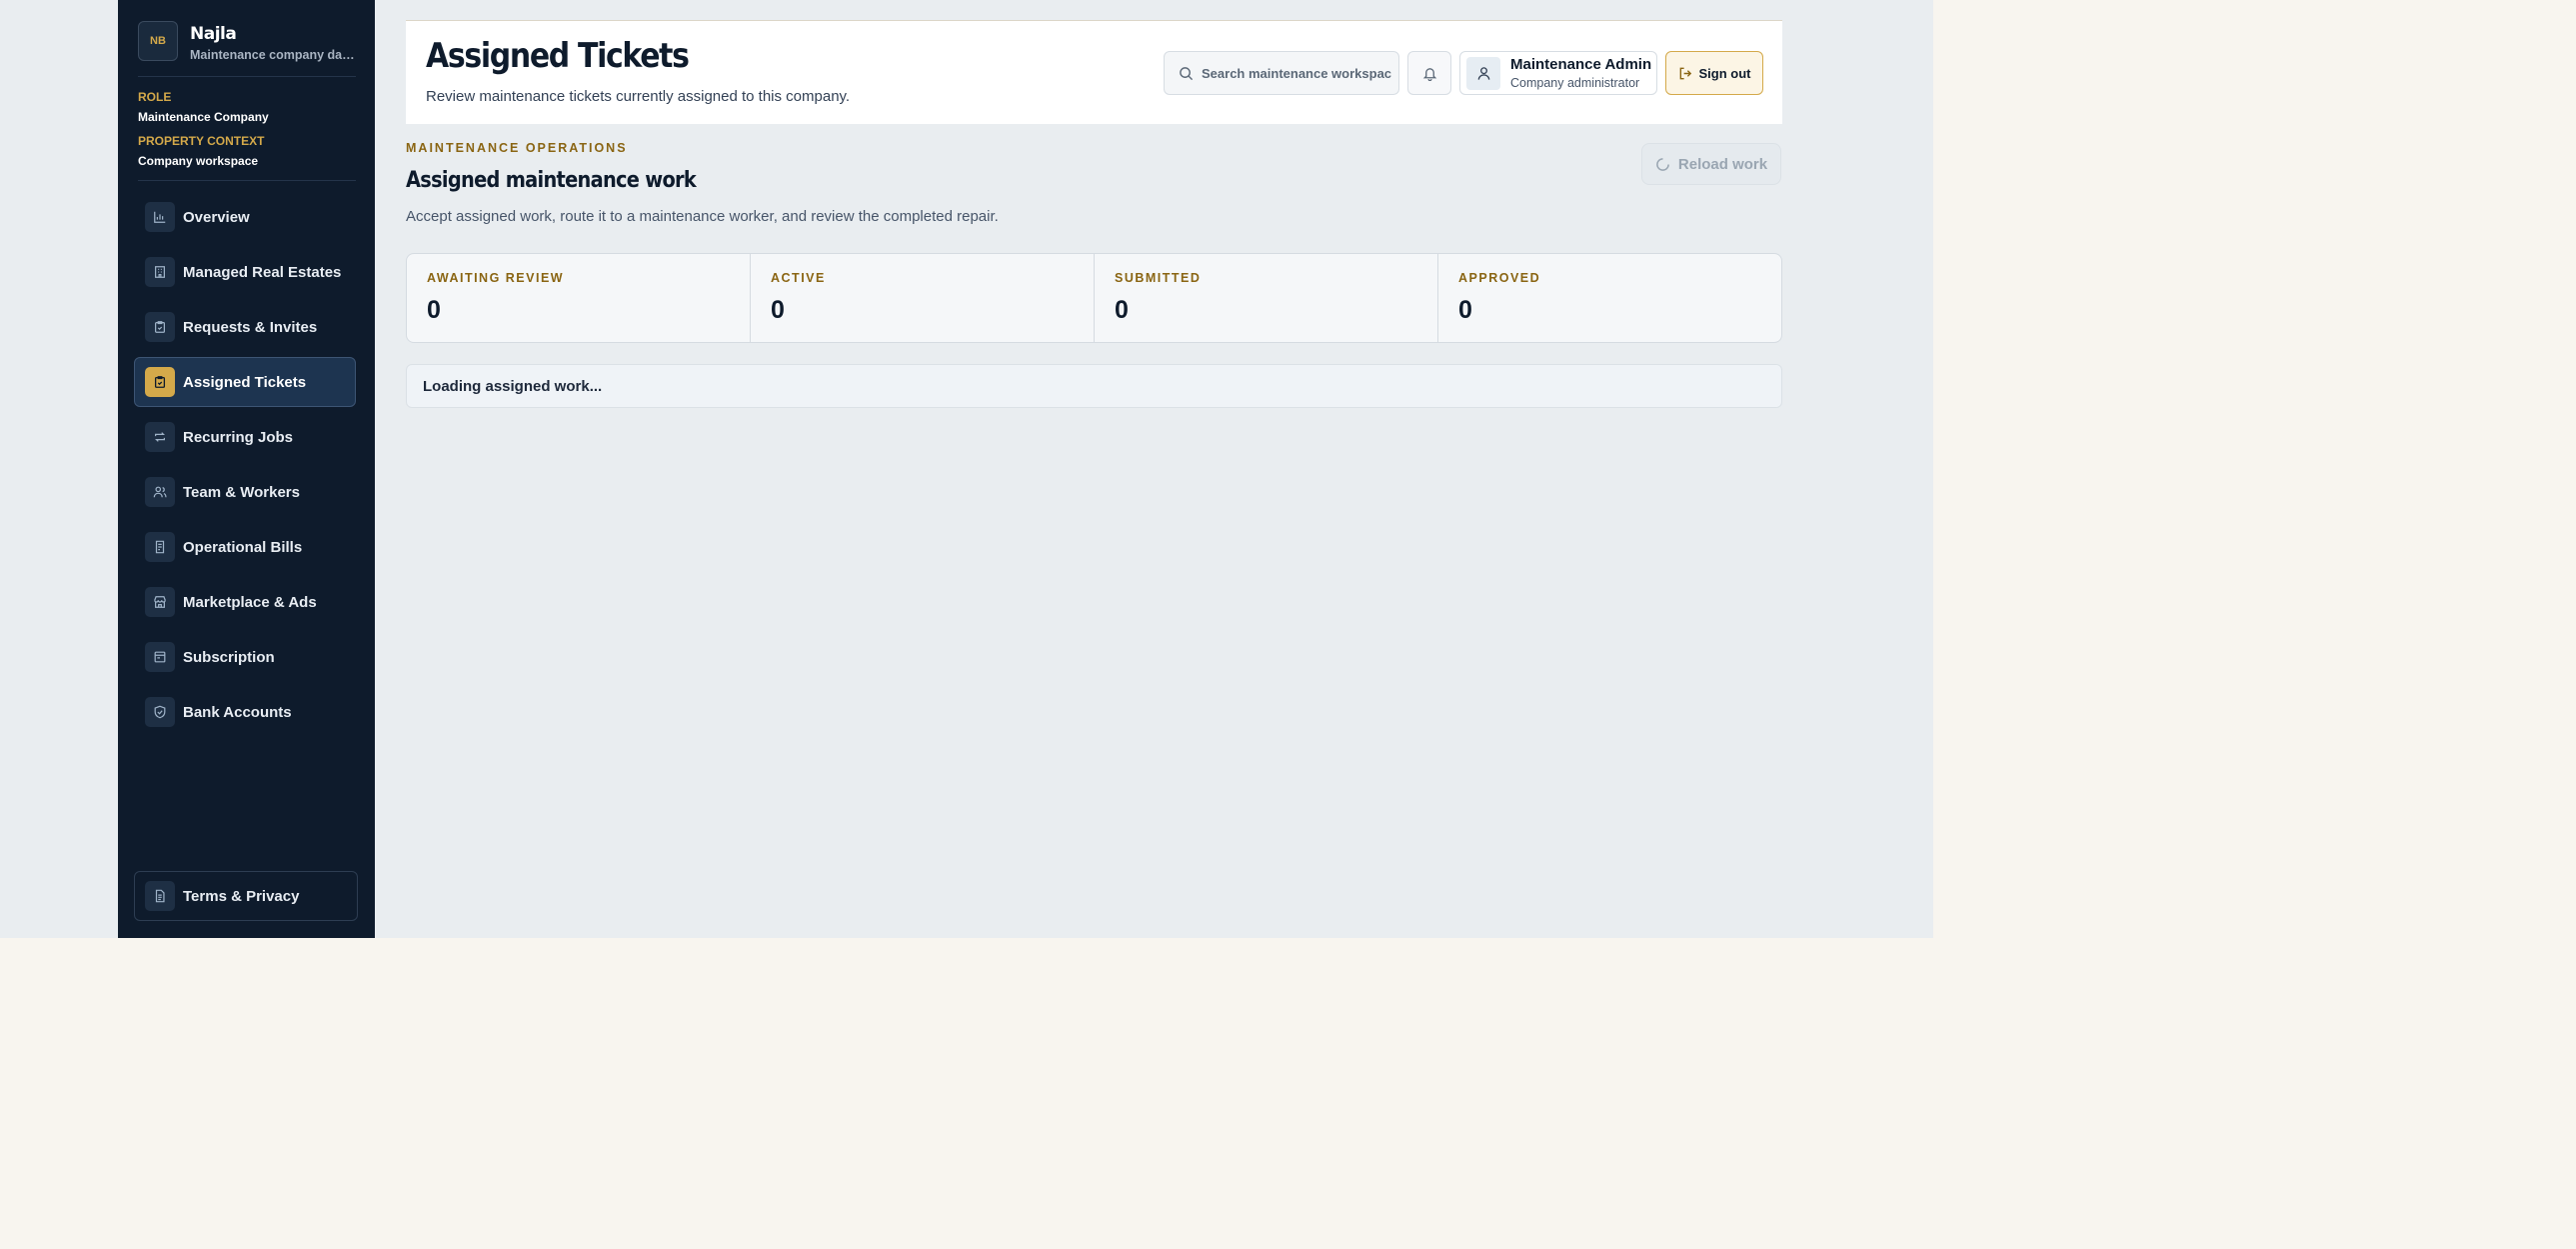 Image resolution: width=2576 pixels, height=1249 pixels. What do you see at coordinates (201, 141) in the screenshot?
I see `property-context-label: PROPERTY CONTEXT` at bounding box center [201, 141].